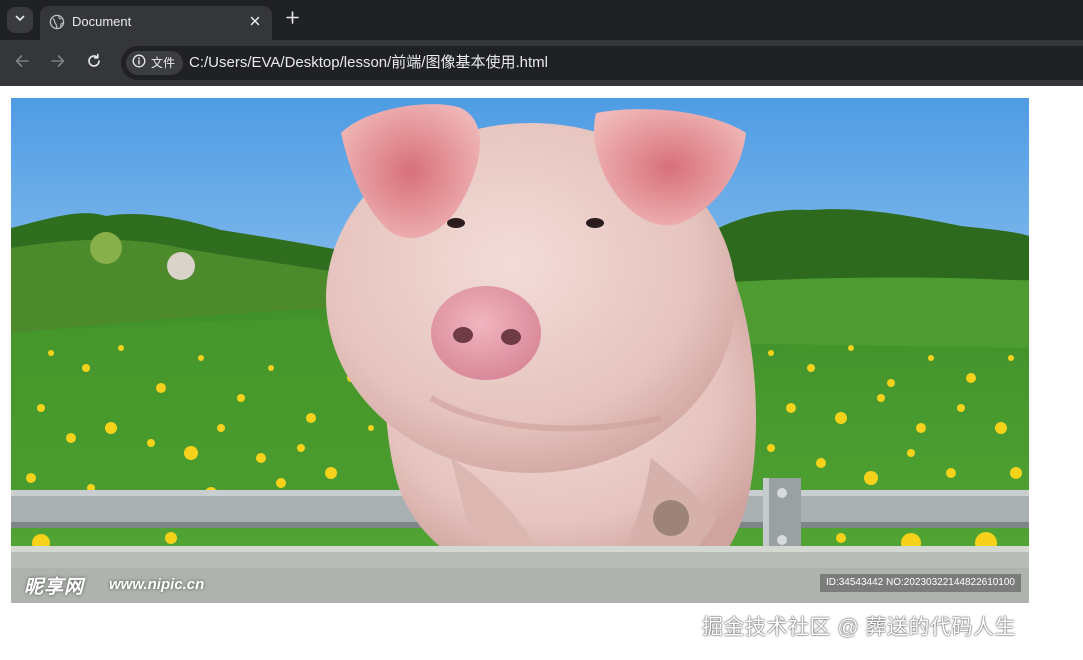 Image resolution: width=1083 pixels, height=660 pixels. Describe the element at coordinates (102, 21) in the screenshot. I see `tab-title: Document` at that location.